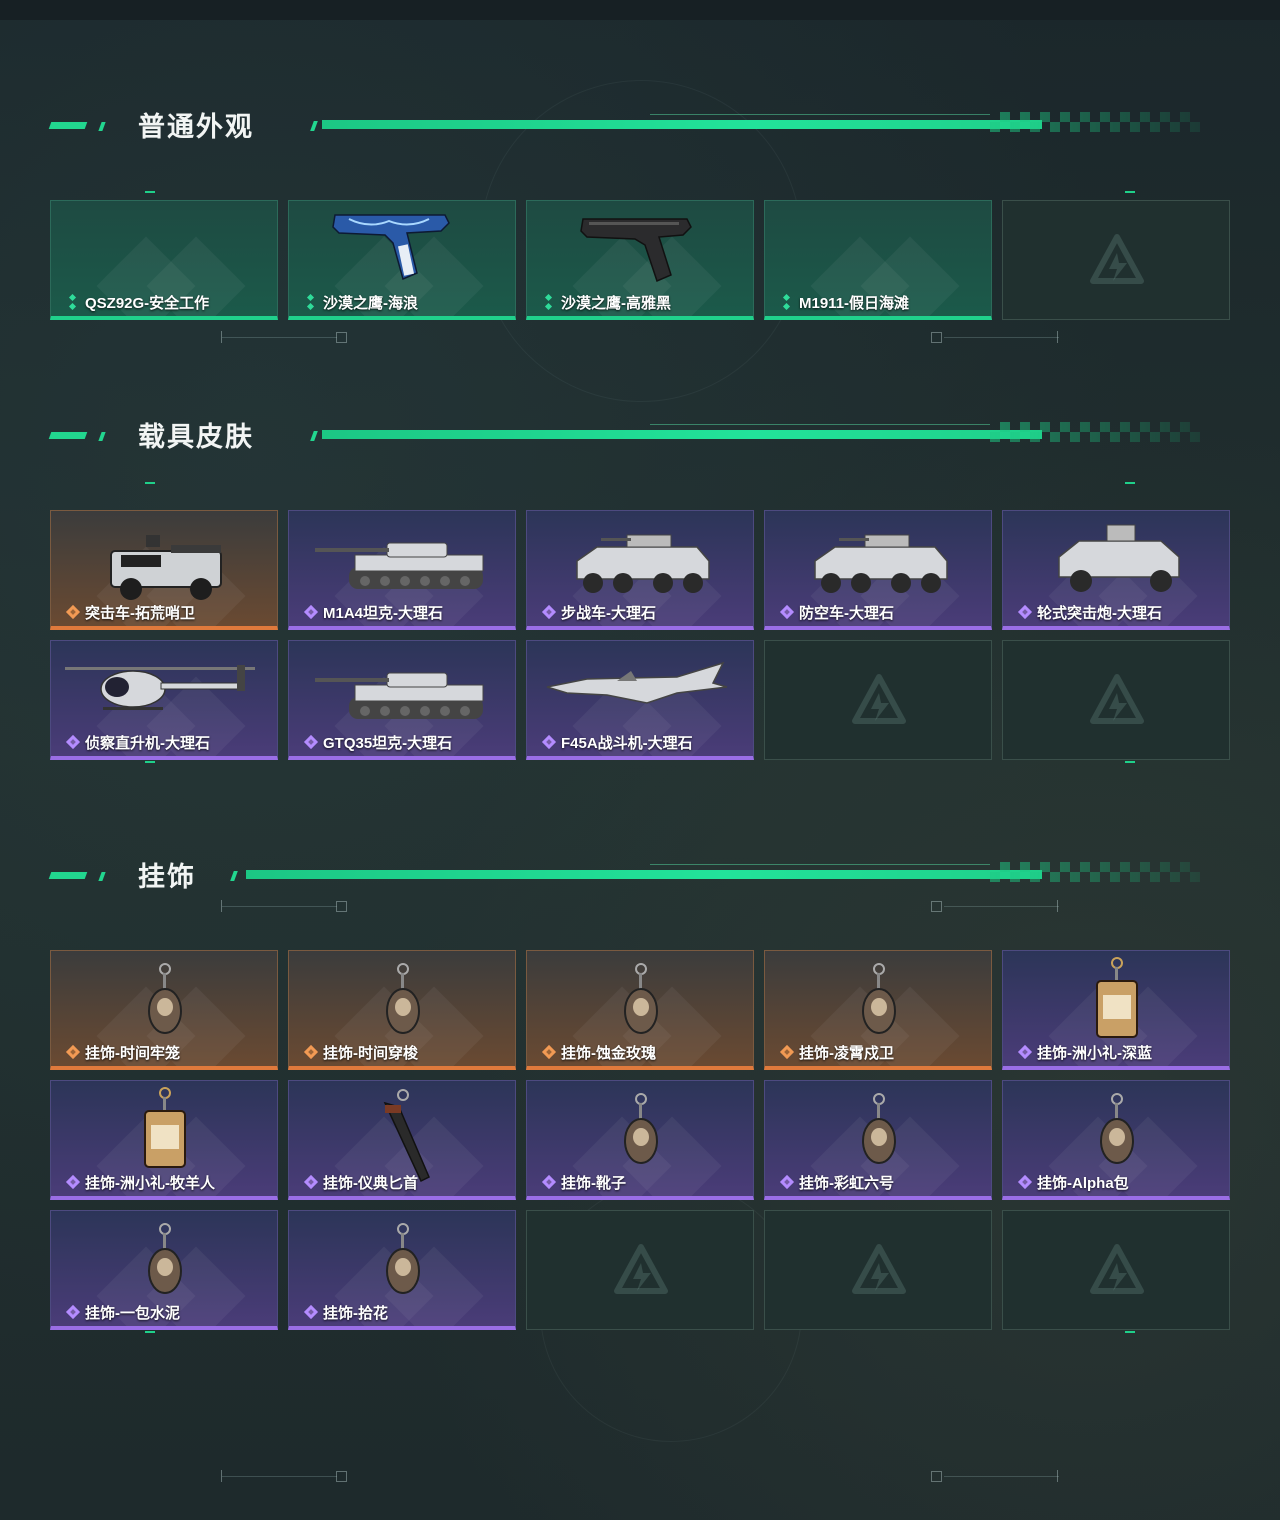  I want to click on item-card: 挂饰-仪典匕首, so click(402, 1140).